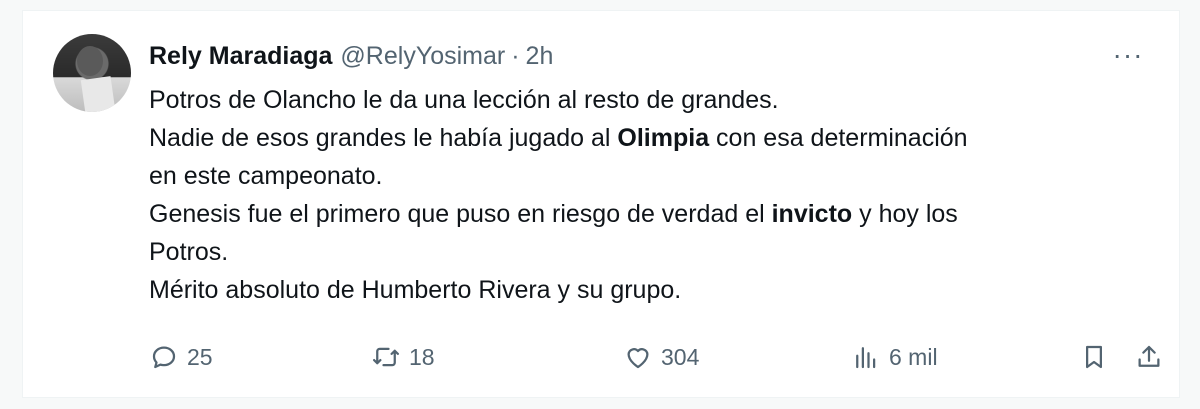 This screenshot has height=409, width=1200. Describe the element at coordinates (680, 356) in the screenshot. I see `like-count: 304` at that location.